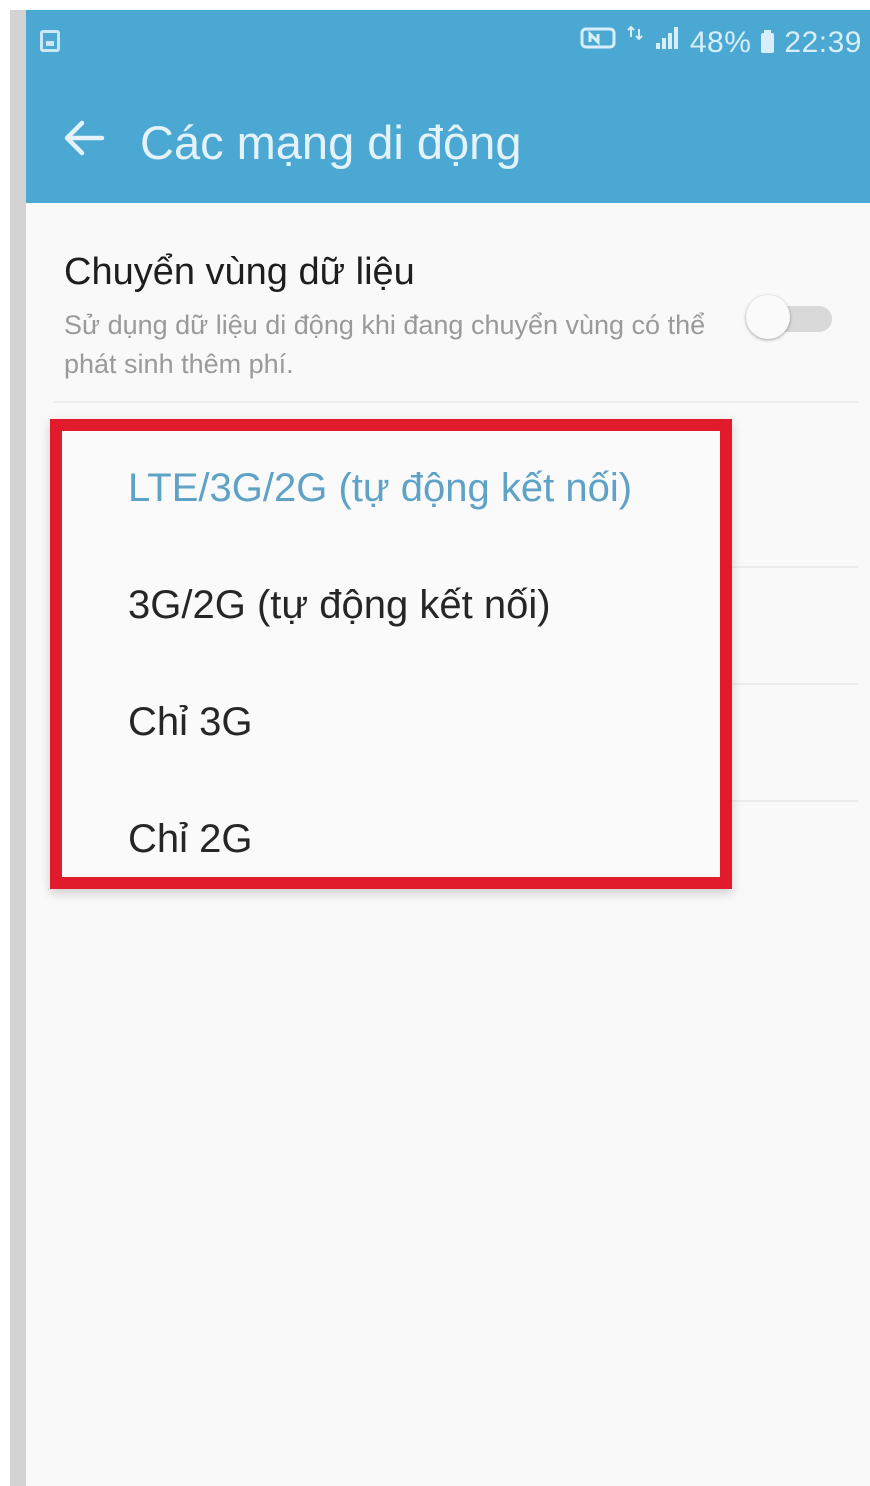 The width and height of the screenshot is (870, 1486). I want to click on status-icons: 48% 22:39, so click(721, 43).